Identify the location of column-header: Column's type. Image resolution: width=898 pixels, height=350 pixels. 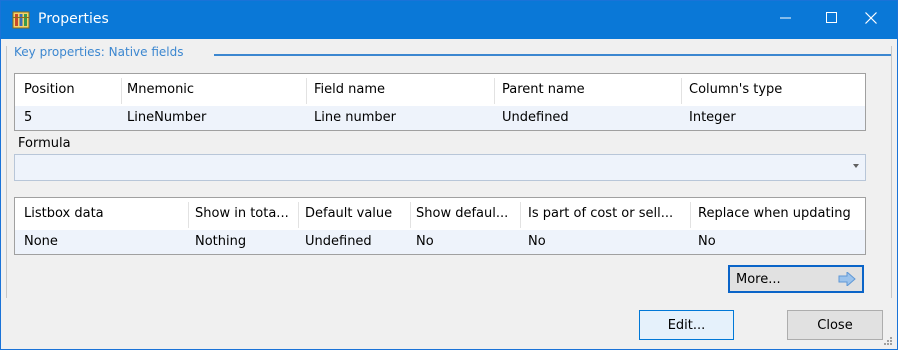
(774, 89).